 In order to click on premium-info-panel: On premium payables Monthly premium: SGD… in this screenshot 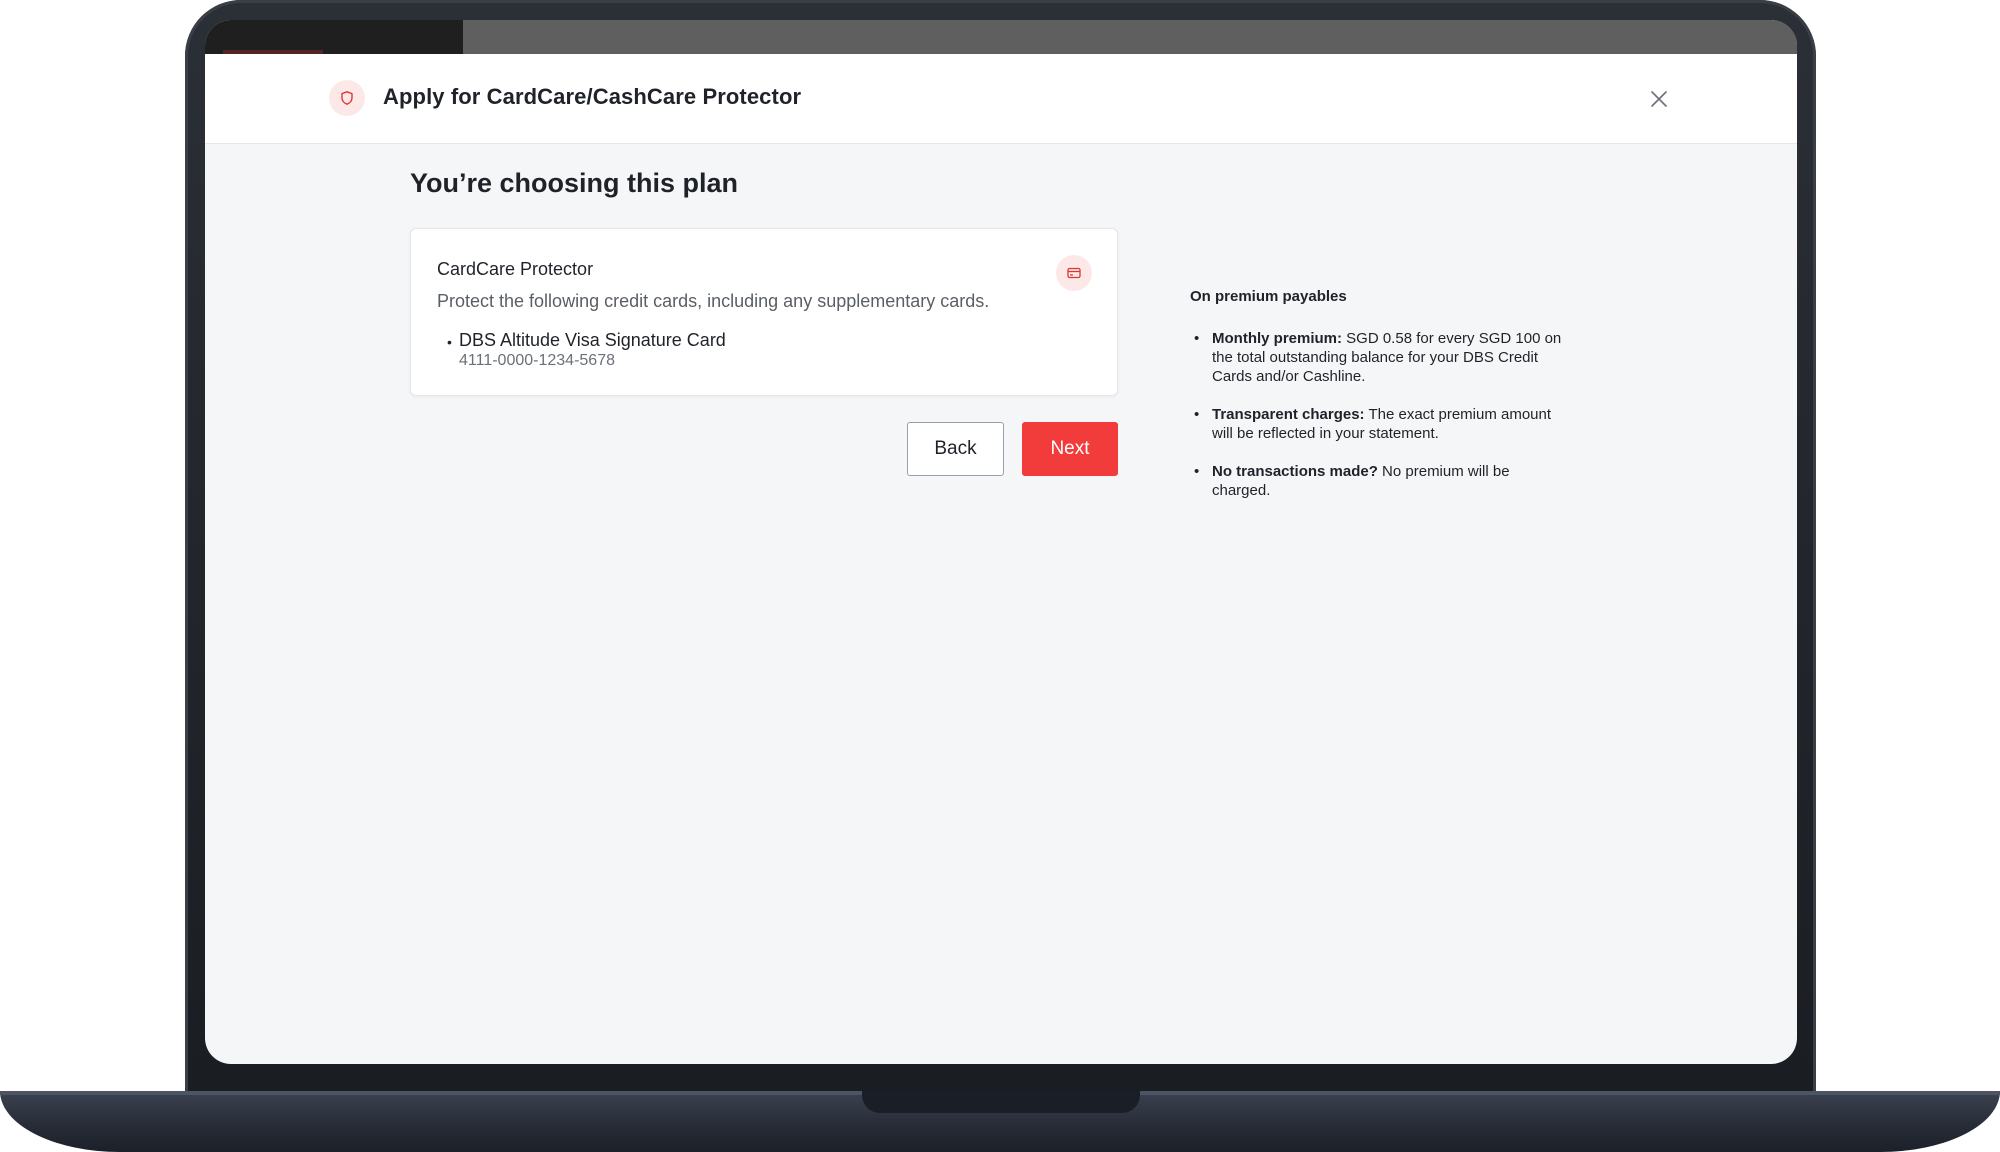, I will do `click(1380, 403)`.